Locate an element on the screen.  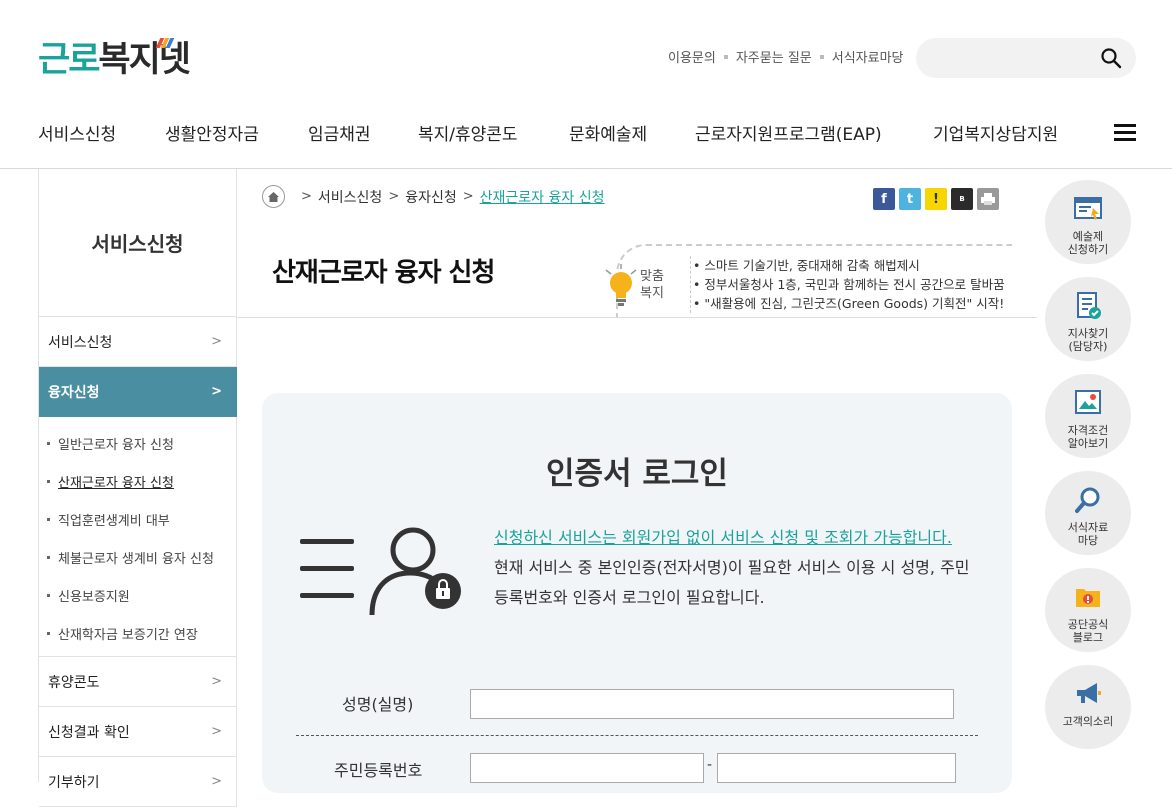
submenu-item: 일반근로자 융자 신청 is located at coordinates (137, 443).